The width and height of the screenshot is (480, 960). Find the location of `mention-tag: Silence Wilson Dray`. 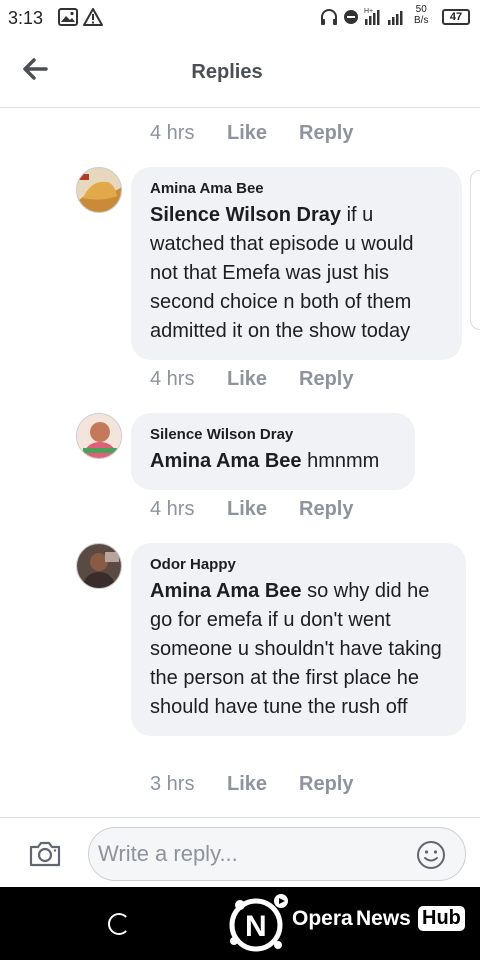

mention-tag: Silence Wilson Dray is located at coordinates (245, 215).